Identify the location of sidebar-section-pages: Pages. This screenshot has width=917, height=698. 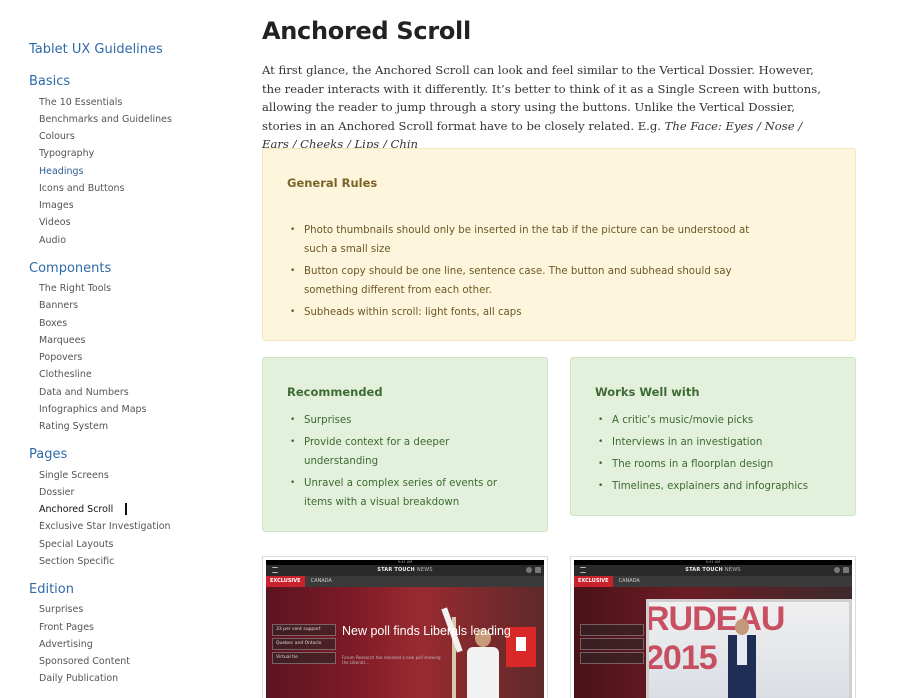
(48, 454).